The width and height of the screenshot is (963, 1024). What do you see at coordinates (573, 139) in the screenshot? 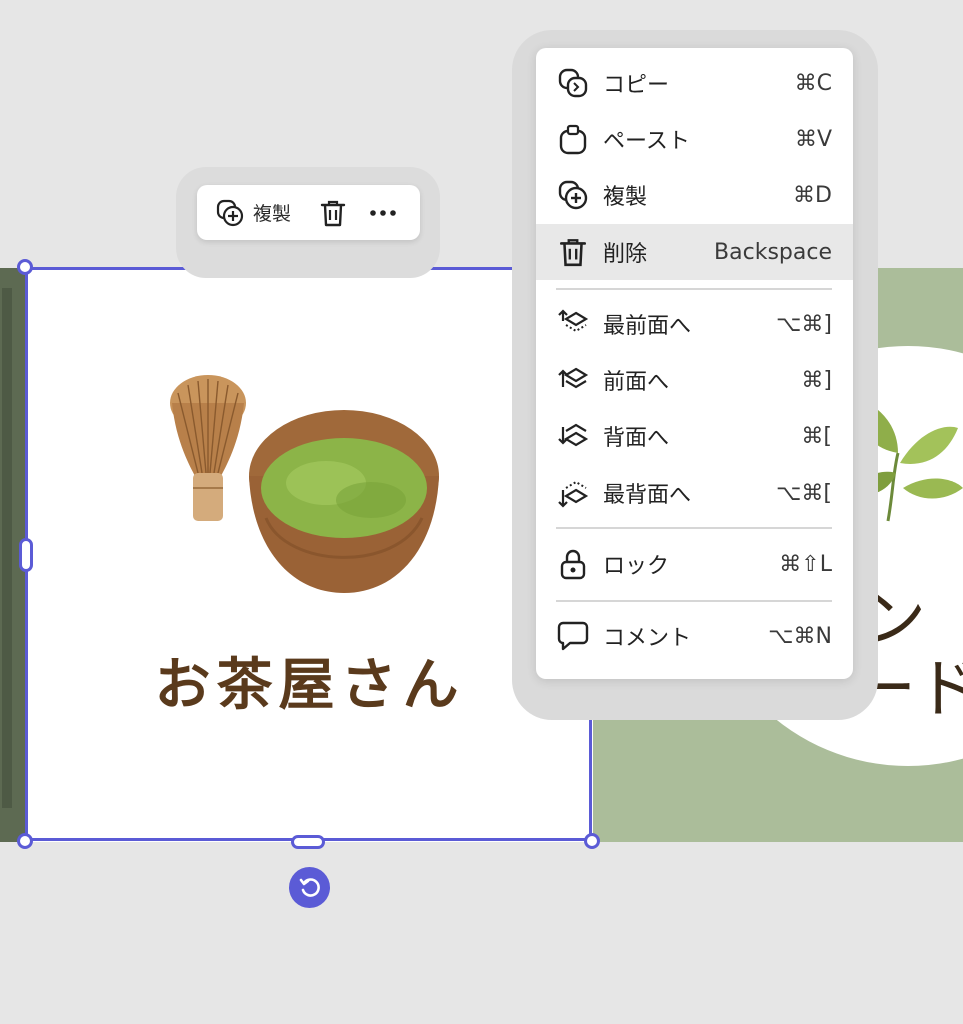
I see `paste-icon` at bounding box center [573, 139].